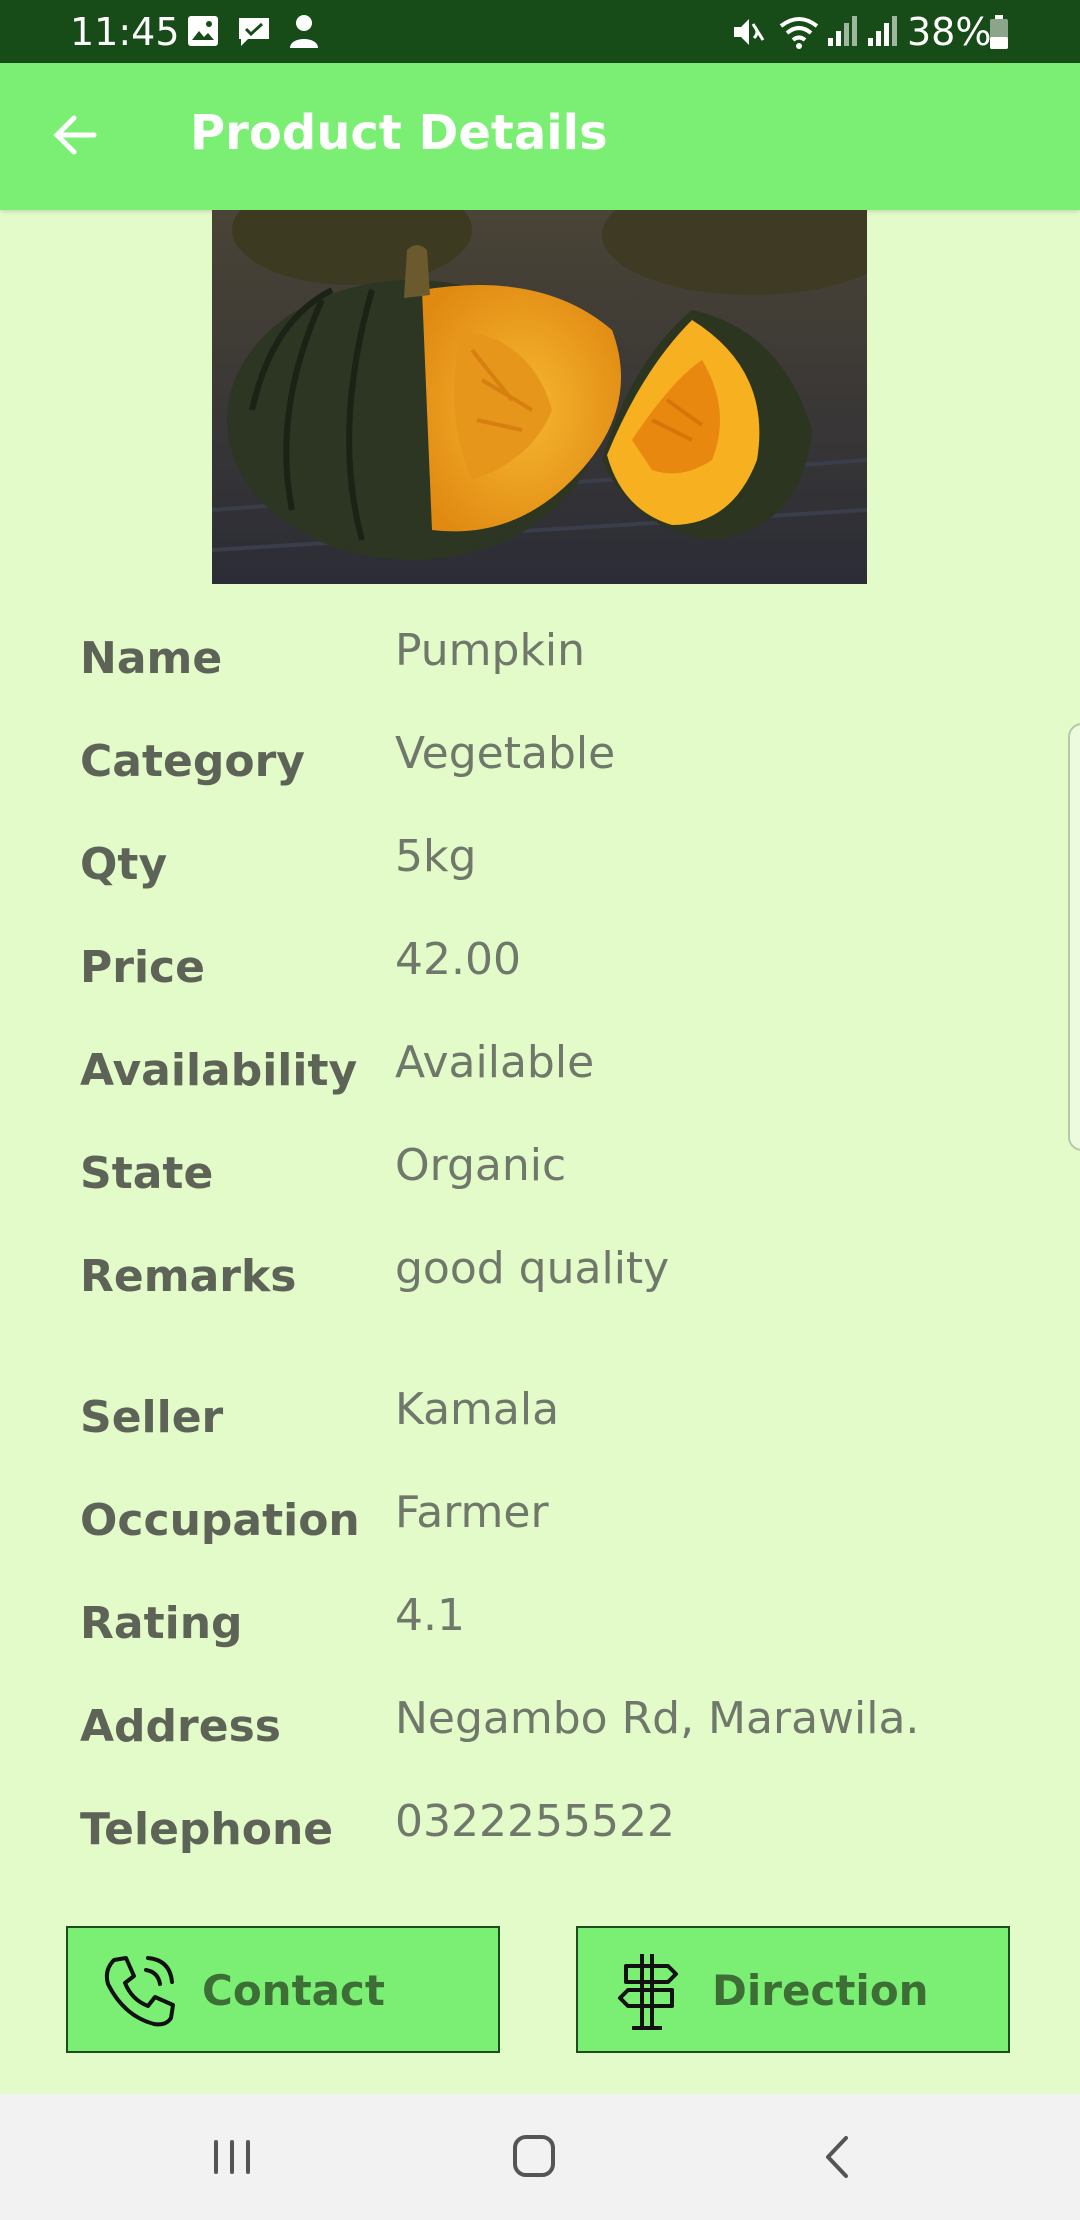 The width and height of the screenshot is (1080, 2220). I want to click on message-icon, so click(254, 32).